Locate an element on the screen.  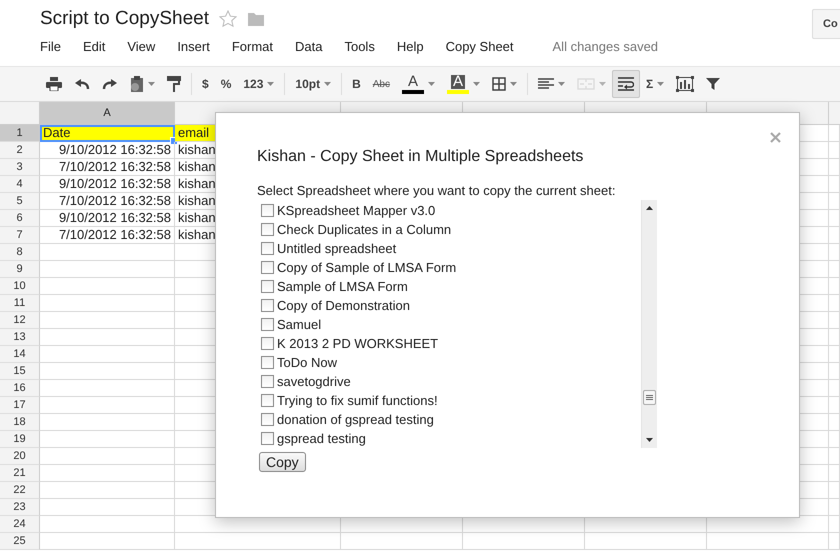
menu-item: Copy Sheet is located at coordinates (479, 46).